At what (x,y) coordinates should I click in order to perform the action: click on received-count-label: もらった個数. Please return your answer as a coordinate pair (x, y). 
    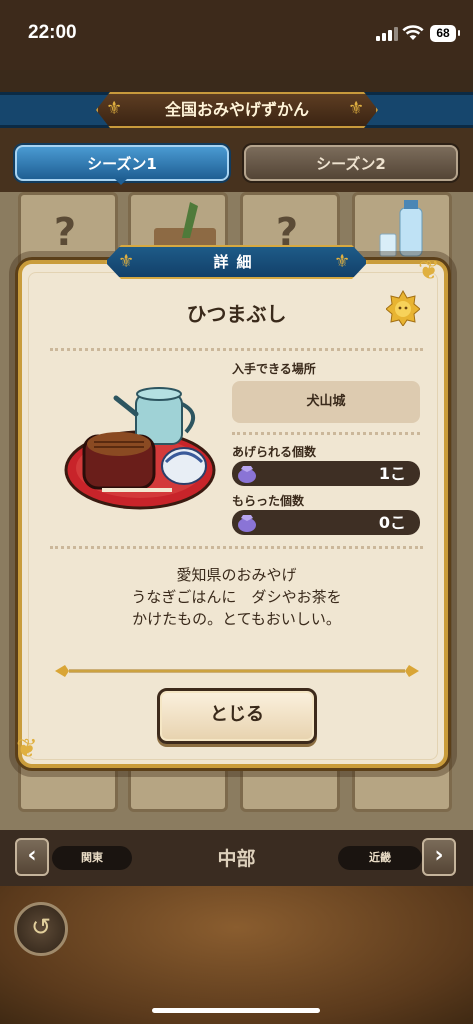
    Looking at the image, I should click on (268, 501).